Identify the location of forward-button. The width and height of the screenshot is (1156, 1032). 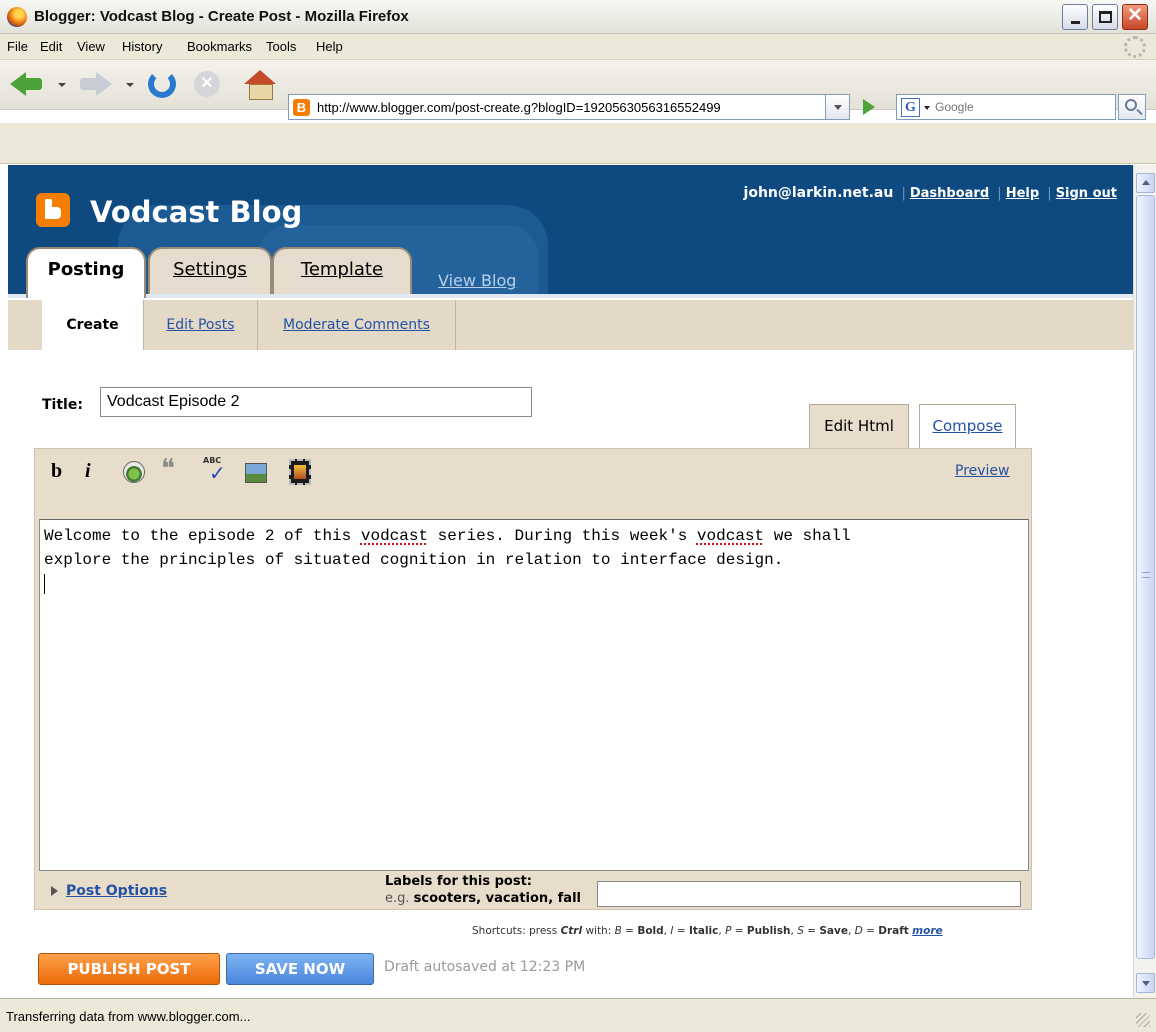
(100, 84).